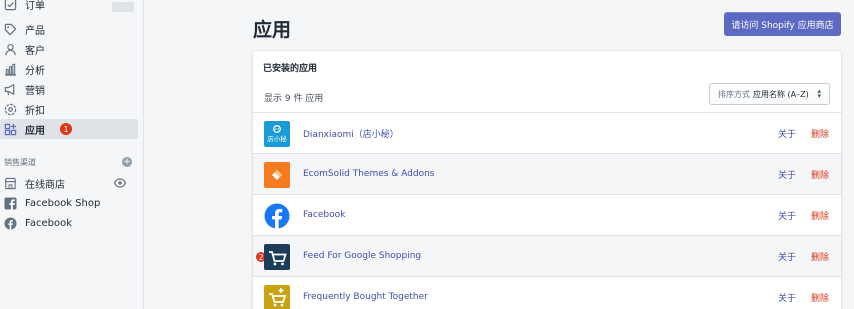 The image size is (854, 309). Describe the element at coordinates (120, 184) in the screenshot. I see `eye-icon` at that location.